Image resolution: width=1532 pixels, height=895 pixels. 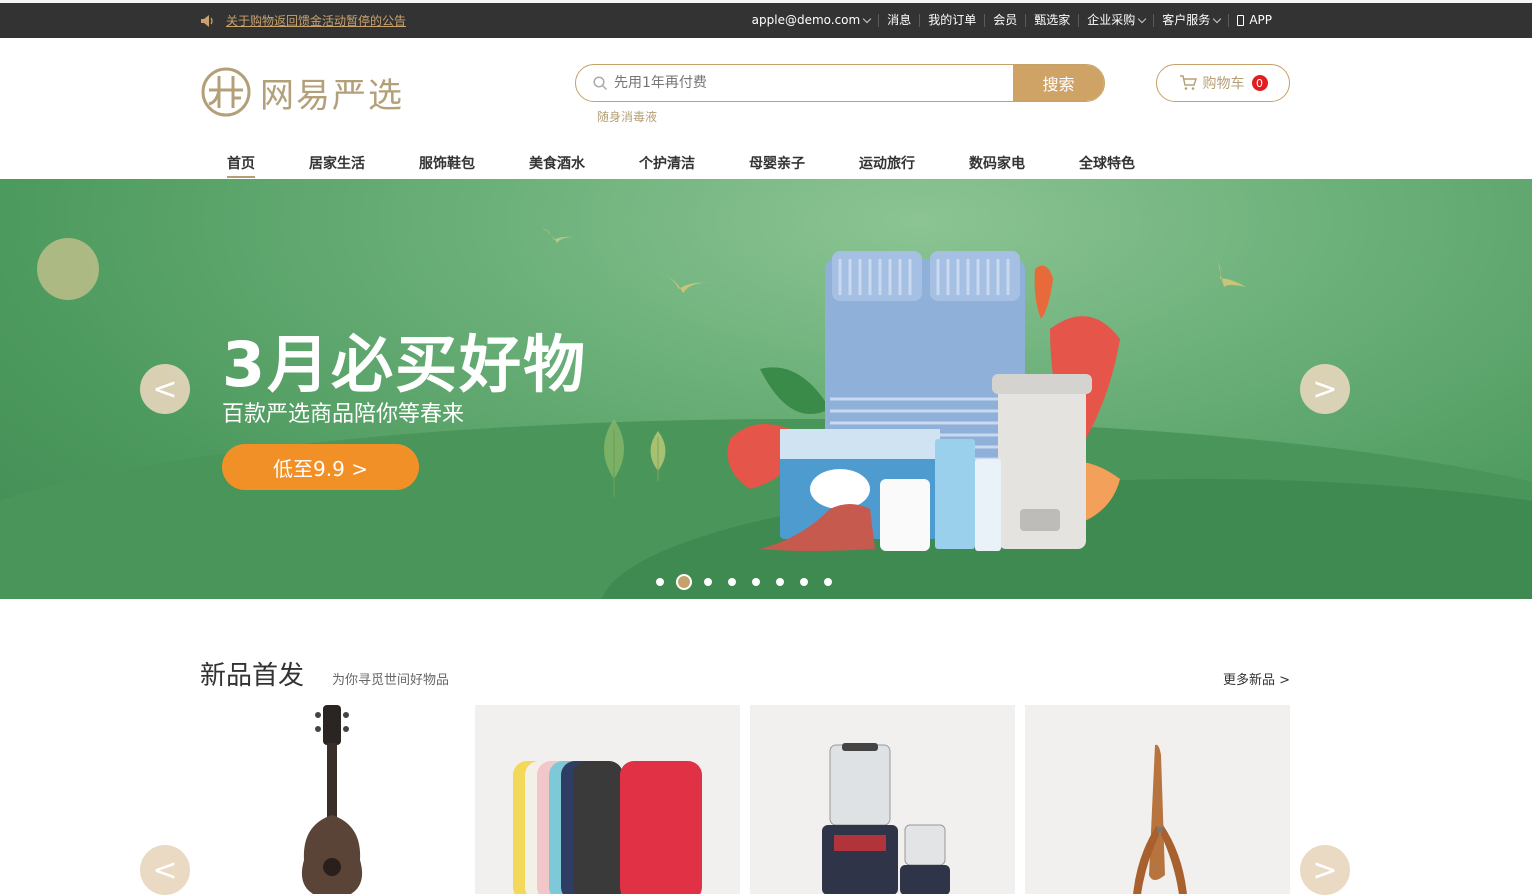 What do you see at coordinates (1256, 678) in the screenshot?
I see `more-new-products-link: 更多新品 >` at bounding box center [1256, 678].